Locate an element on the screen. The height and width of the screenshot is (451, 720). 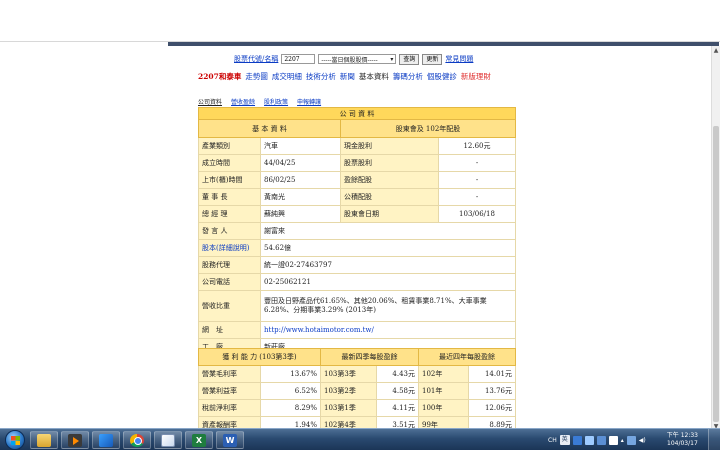
quarter-eps: 4.11元 is located at coordinates (397, 408).